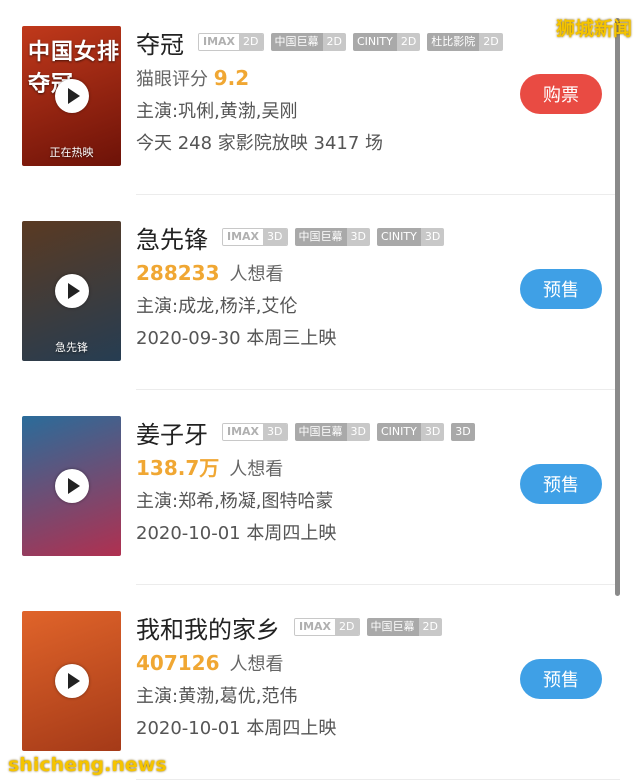  What do you see at coordinates (324, 273) in the screenshot?
I see `want-row: 288233 人想看` at bounding box center [324, 273].